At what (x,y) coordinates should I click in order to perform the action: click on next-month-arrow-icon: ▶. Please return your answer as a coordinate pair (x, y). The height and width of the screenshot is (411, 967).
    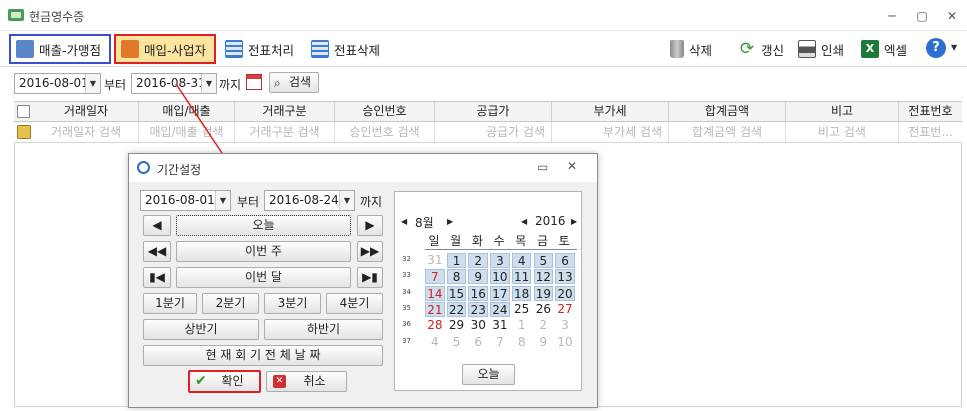
    Looking at the image, I should click on (450, 221).